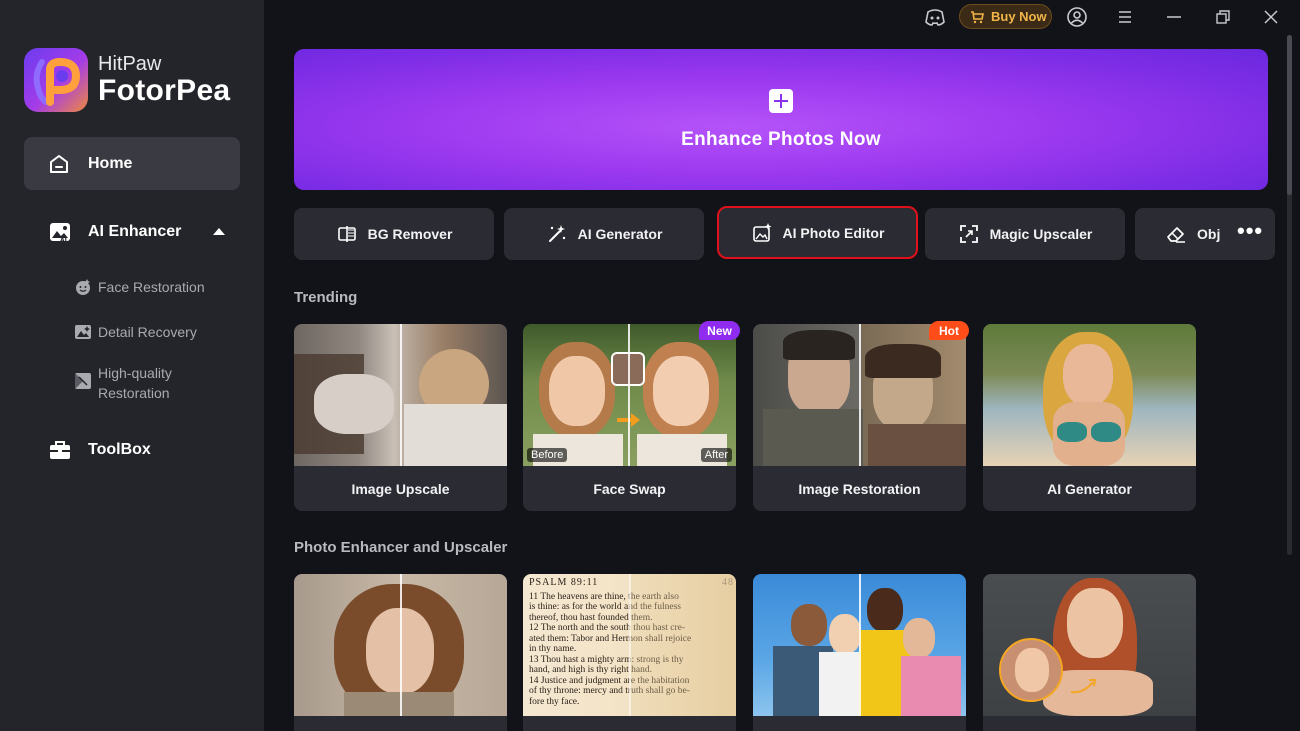 The image size is (1300, 731). I want to click on brand-line1: HitPaw, so click(130, 64).